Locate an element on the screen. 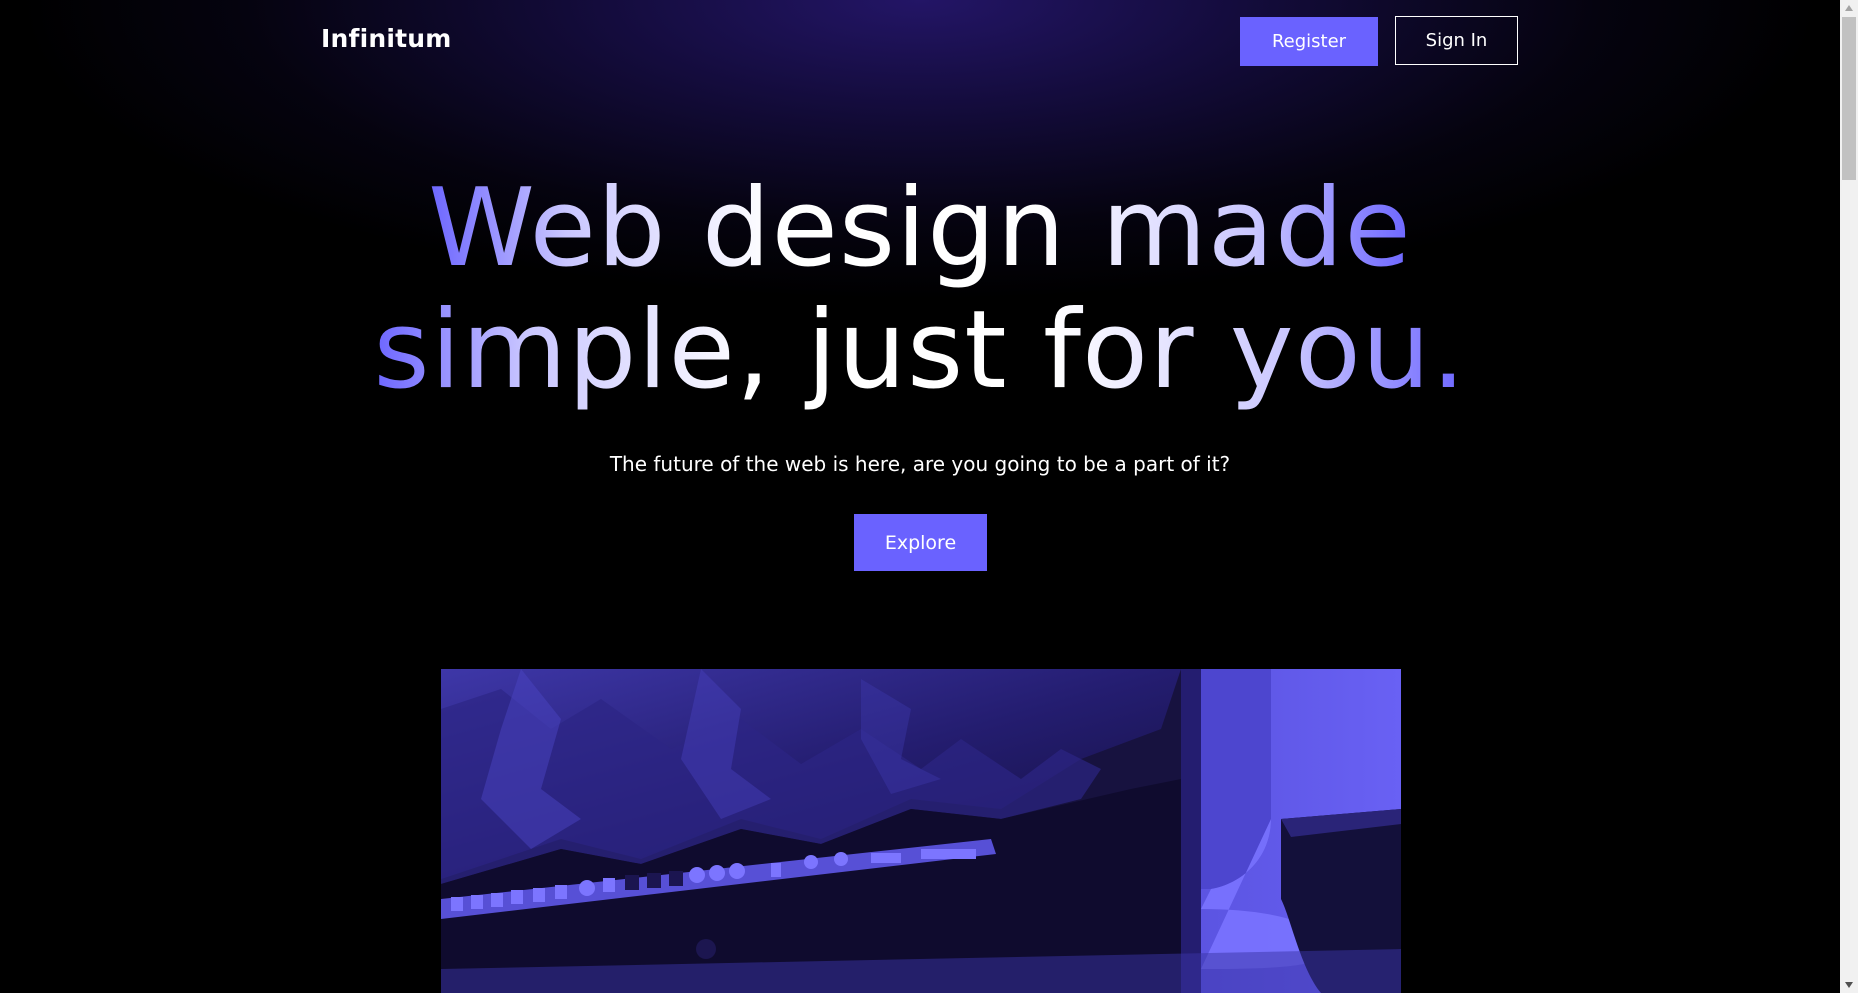 Image resolution: width=1858 pixels, height=993 pixels. register-button: Register is located at coordinates (1309, 41).